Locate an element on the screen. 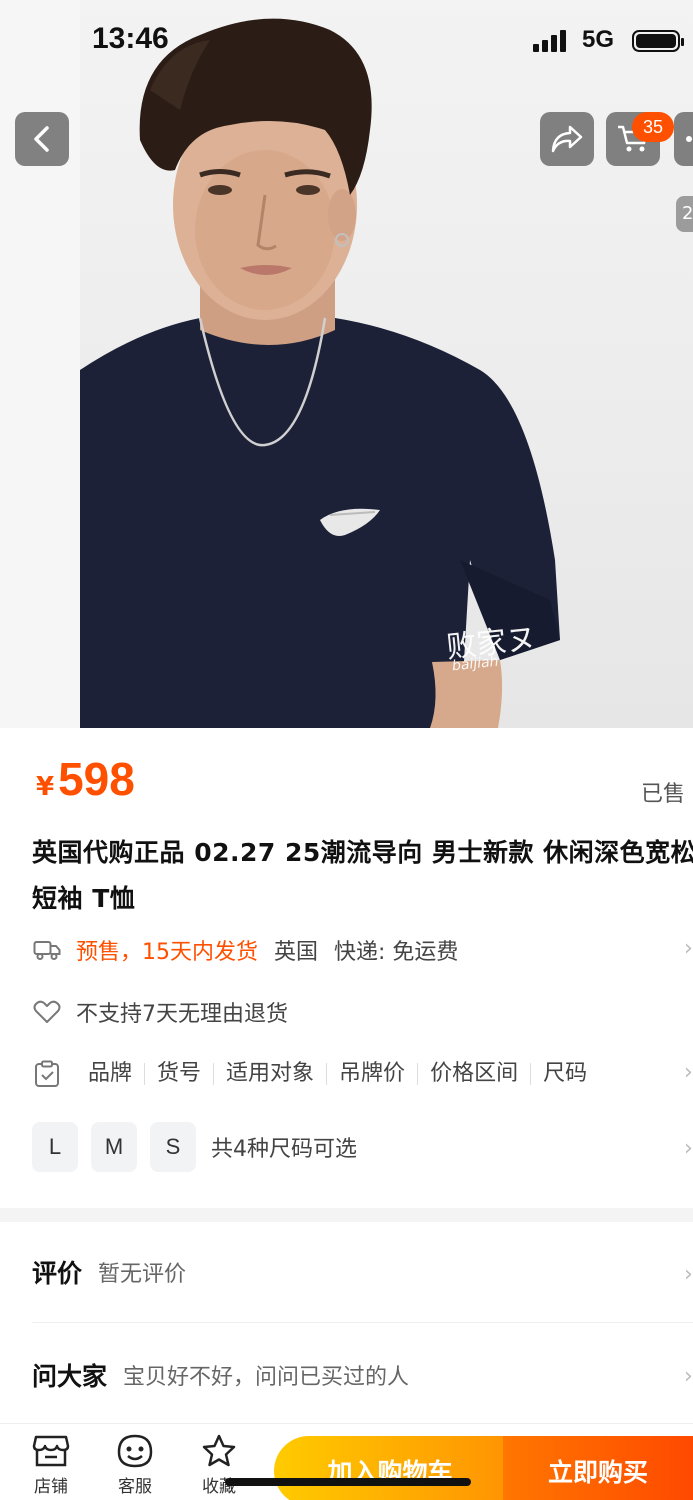  ask-subtitle: 宝贝好不好，问问已买过的人 is located at coordinates (266, 1377).